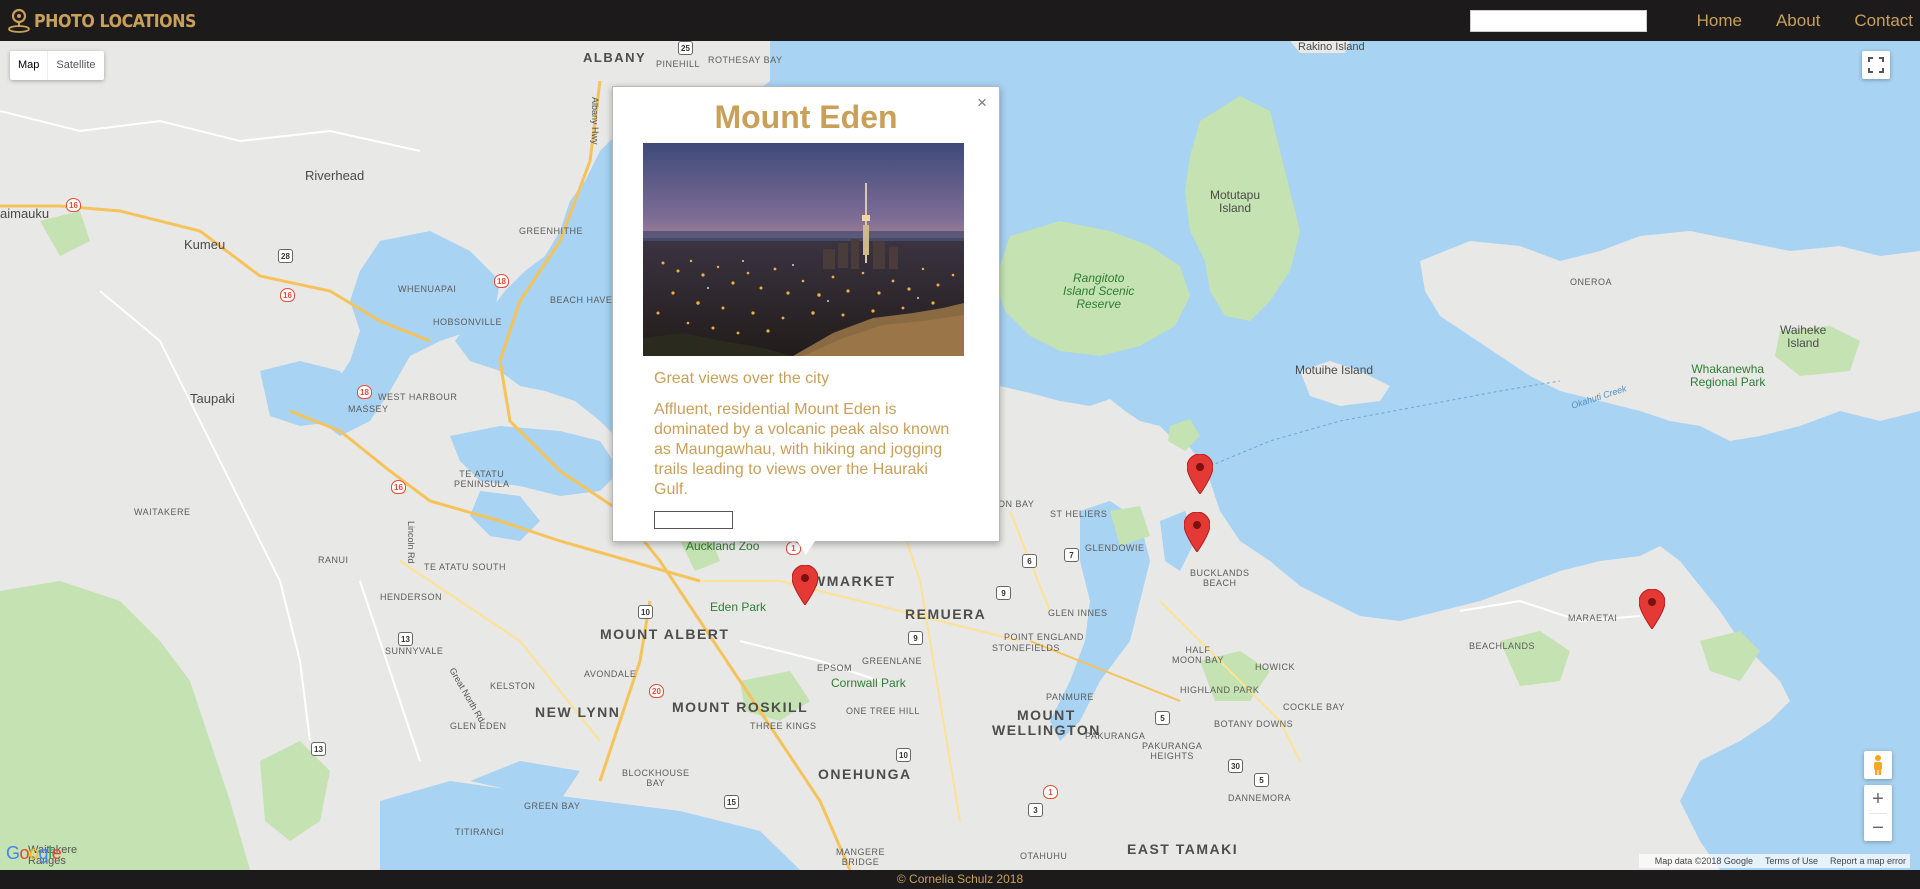  Describe the element at coordinates (1029, 561) in the screenshot. I see `route-shield: 6` at that location.